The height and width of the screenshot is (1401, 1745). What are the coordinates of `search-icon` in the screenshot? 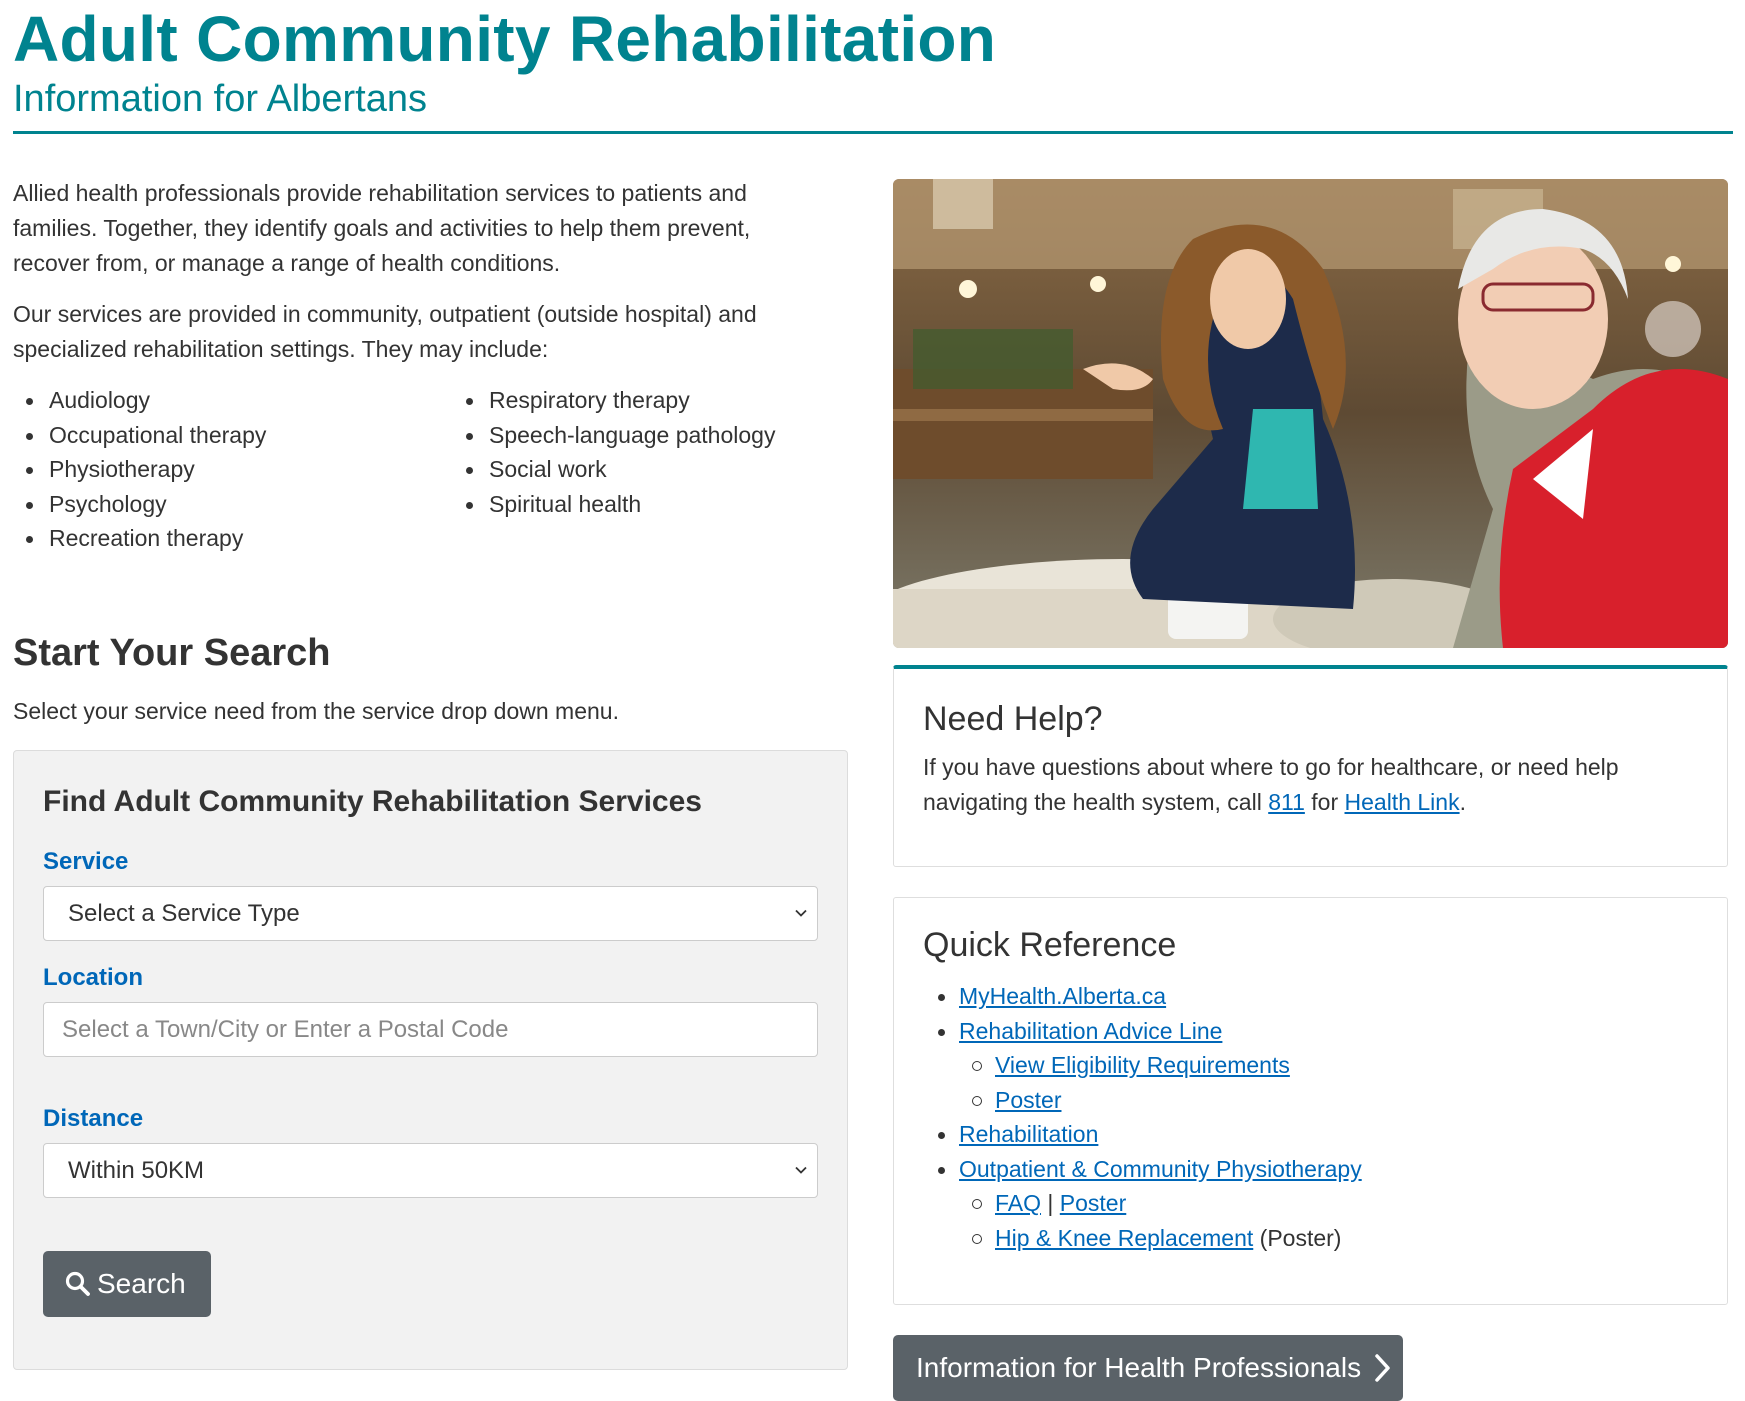 It's located at (77, 1283).